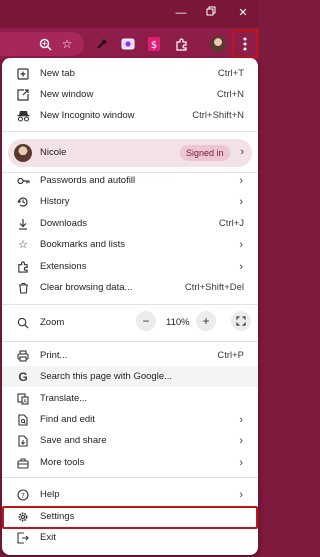  I want to click on avatar, so click(23, 153).